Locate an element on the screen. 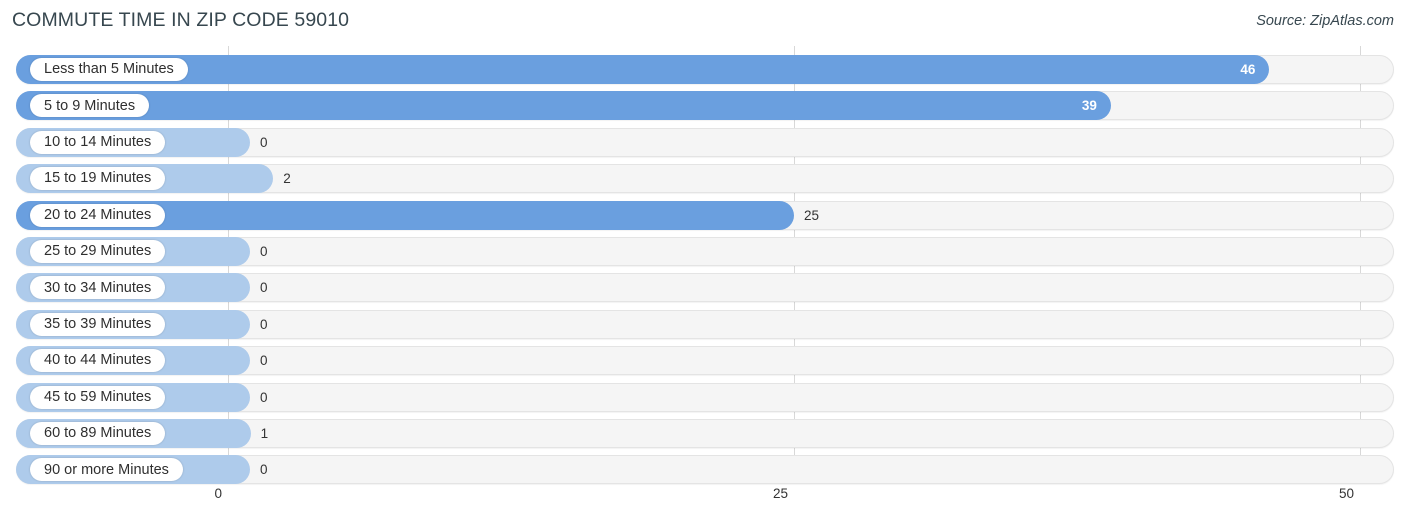  page-title: COMMUTE TIME IN ZIP CODE 59010 is located at coordinates (181, 20).